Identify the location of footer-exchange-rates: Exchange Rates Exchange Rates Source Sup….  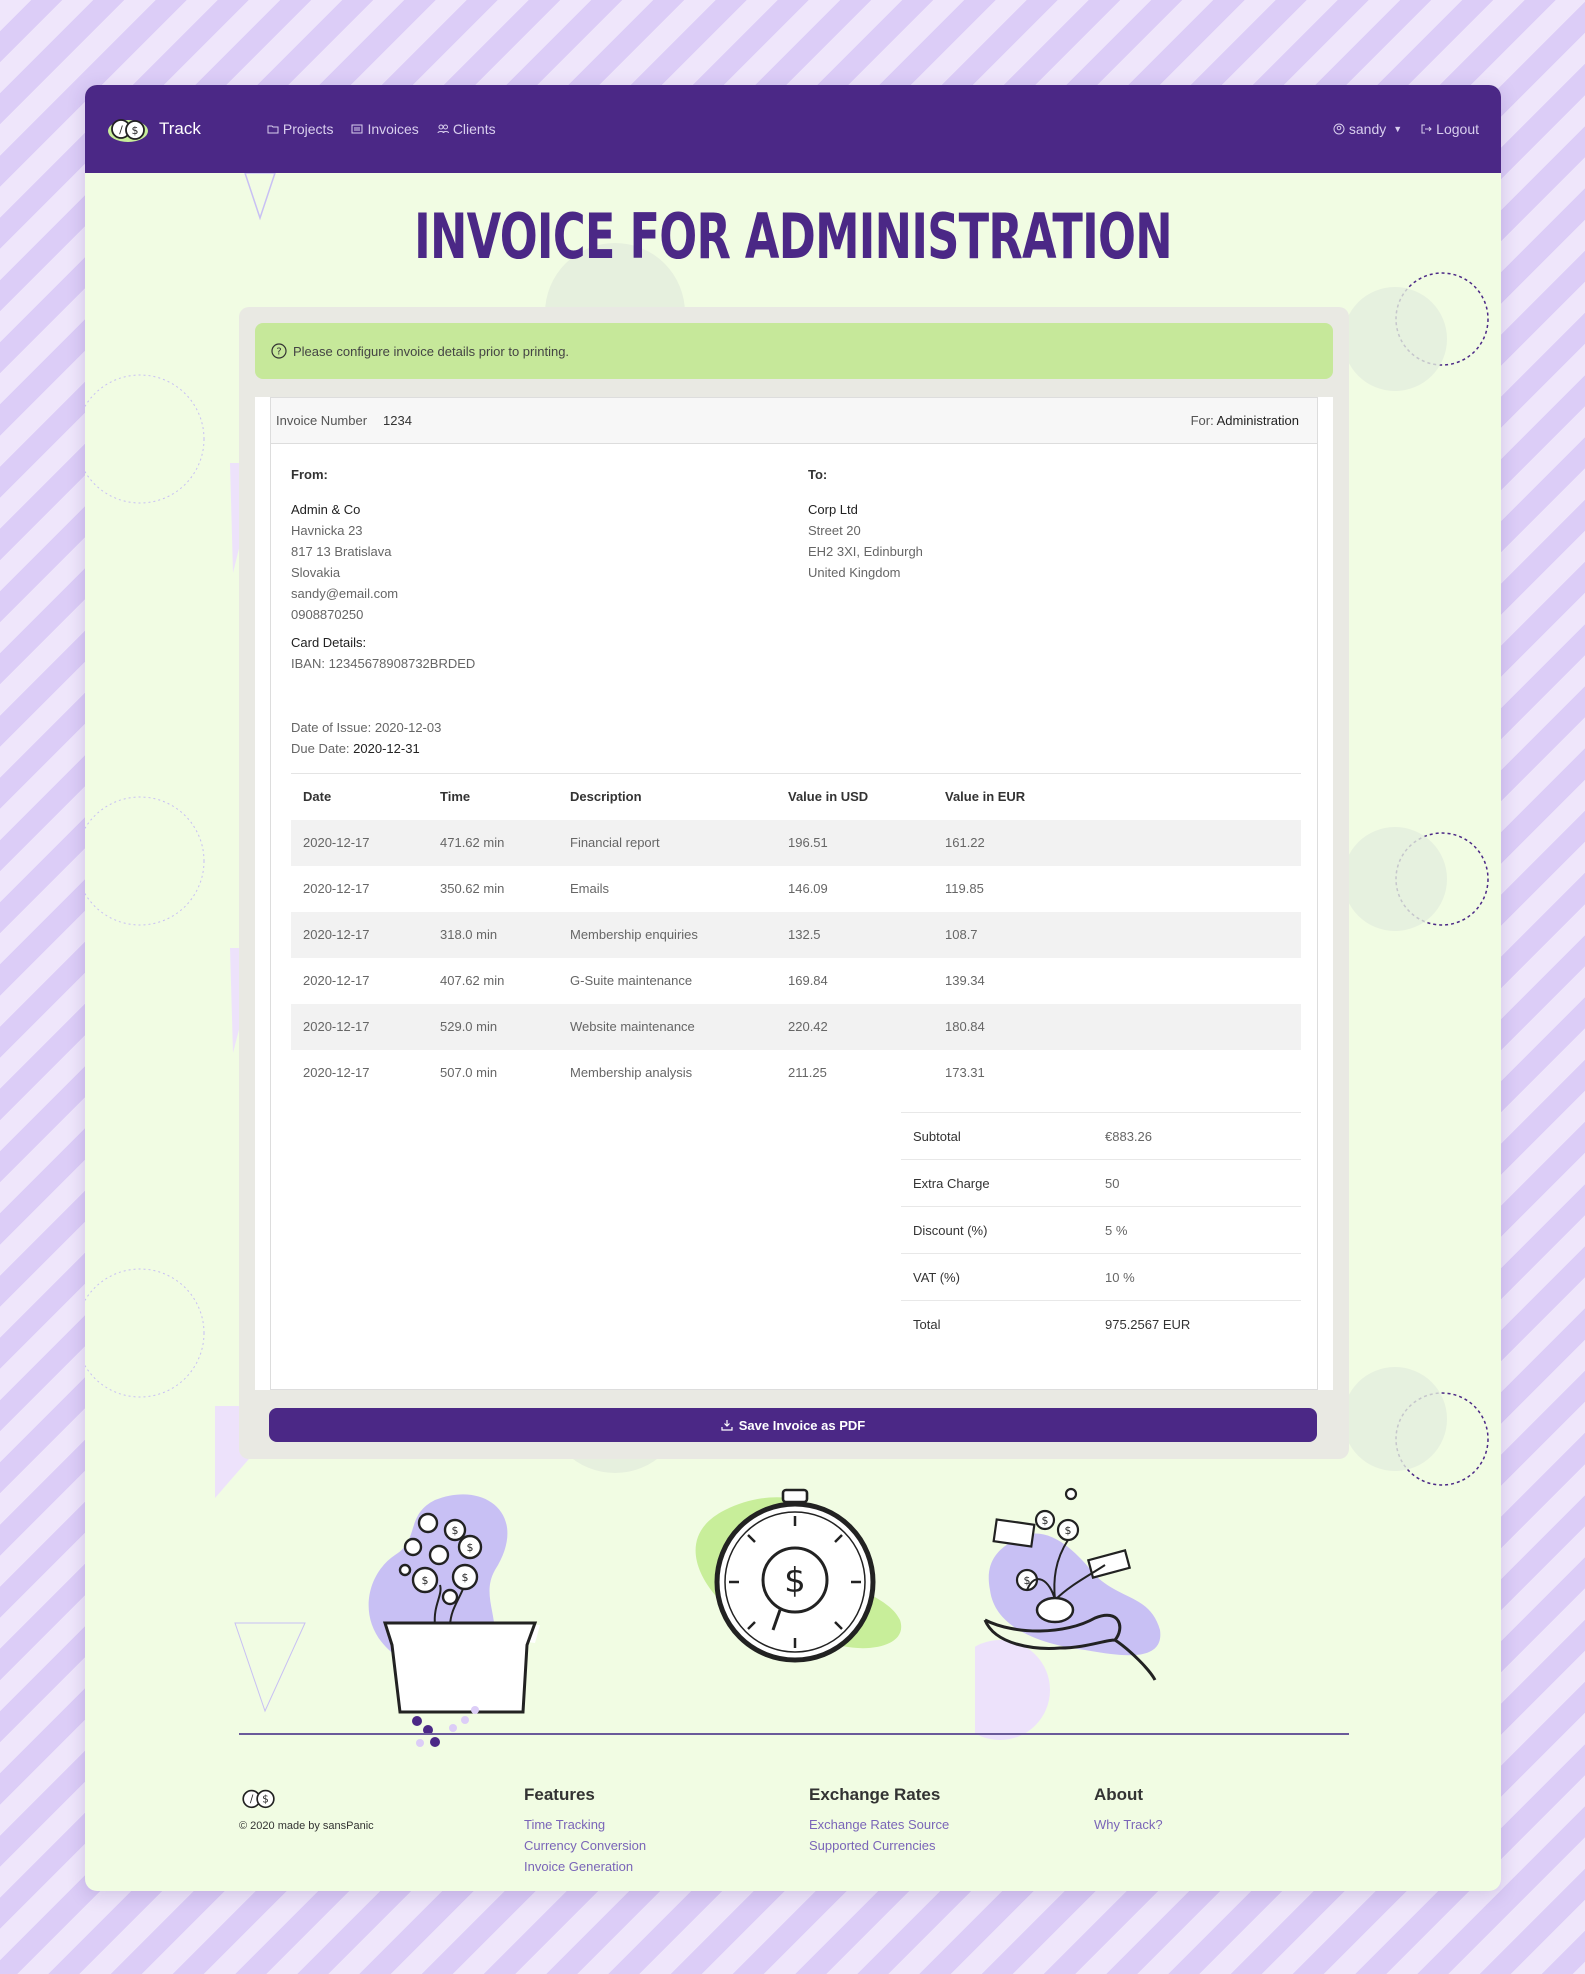
(879, 1820).